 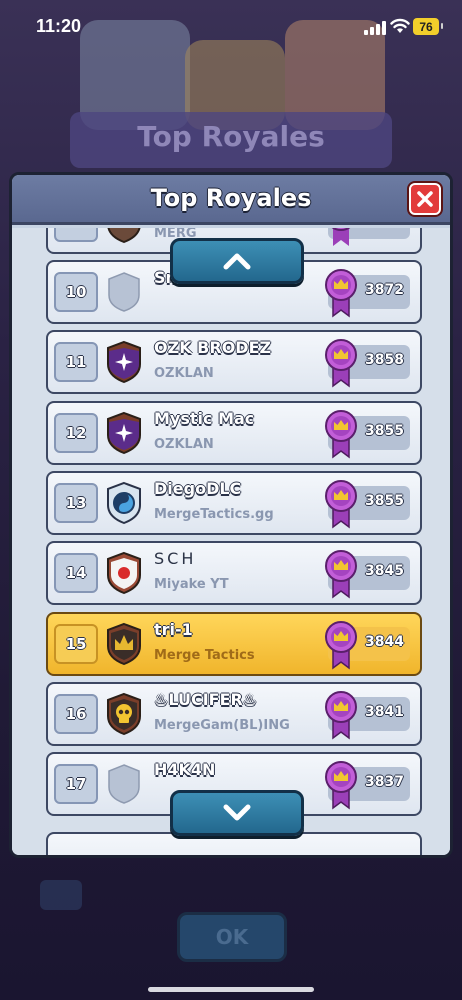 What do you see at coordinates (384, 360) in the screenshot?
I see `trophy-count: 3858` at bounding box center [384, 360].